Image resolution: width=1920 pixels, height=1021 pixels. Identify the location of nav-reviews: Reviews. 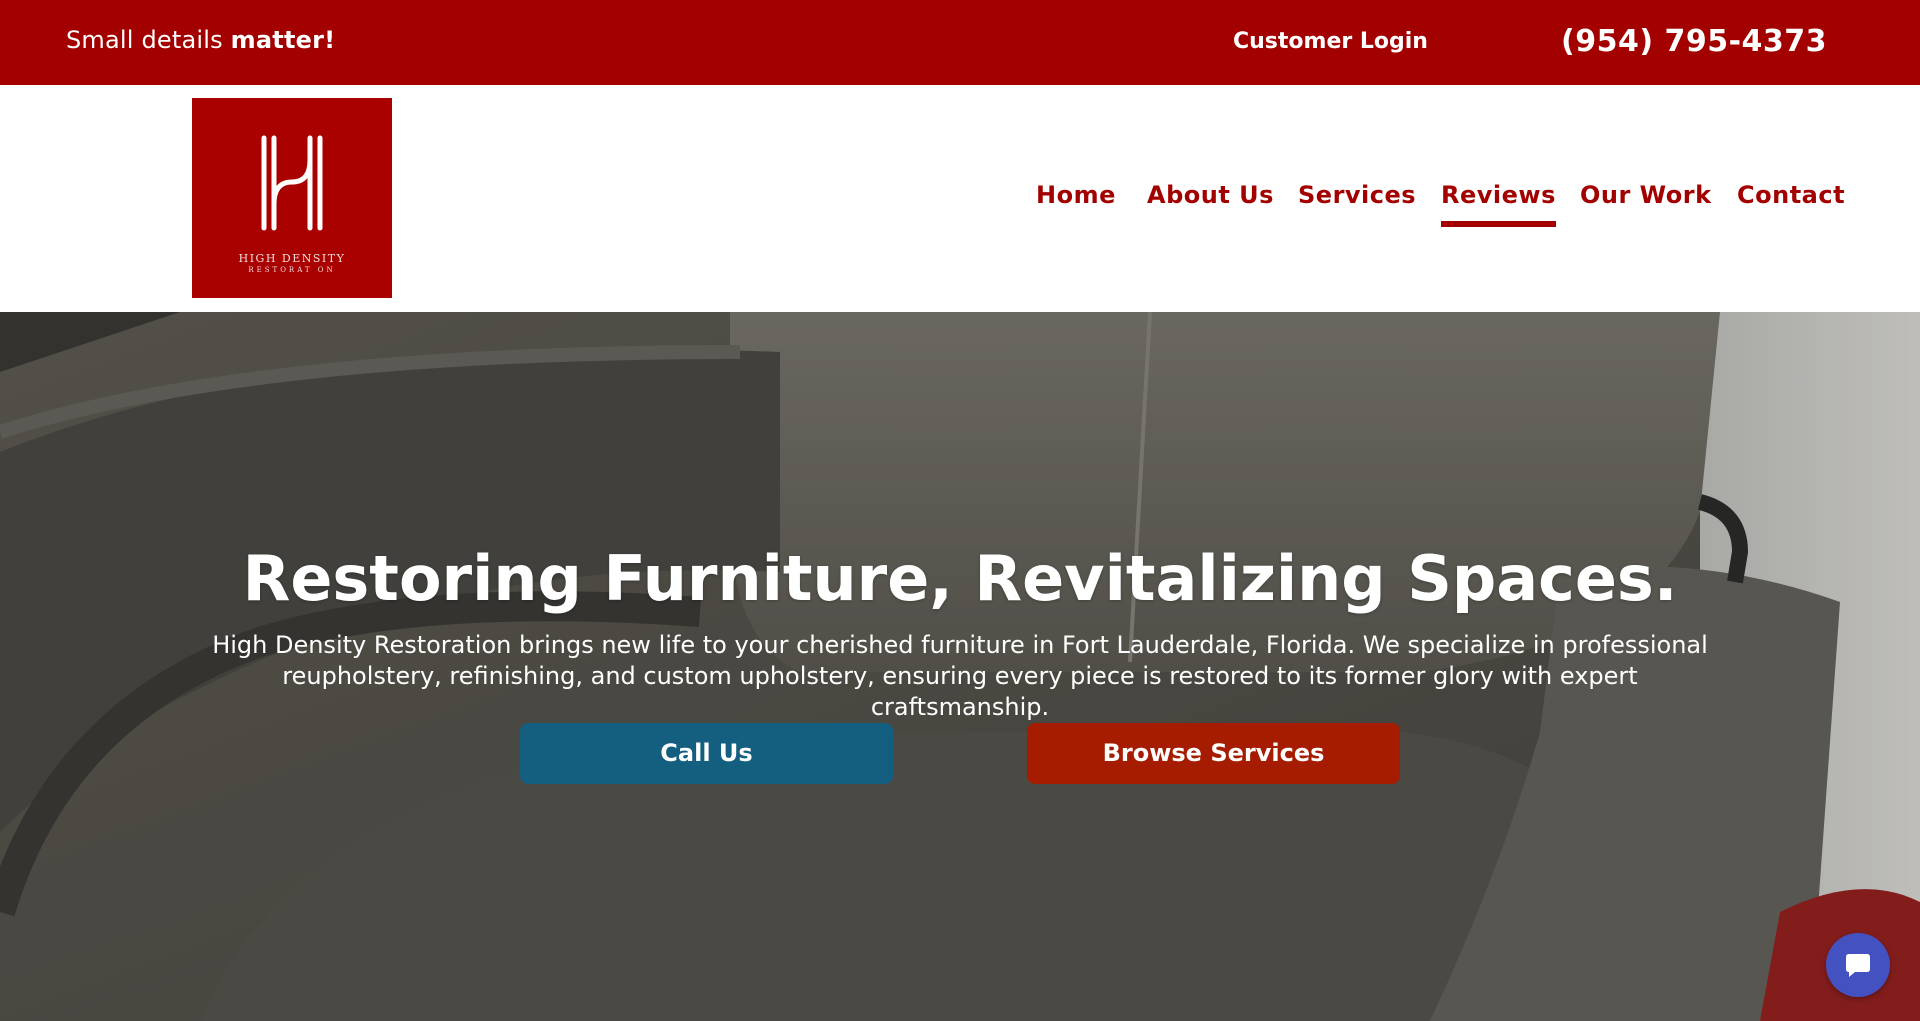
(1498, 204).